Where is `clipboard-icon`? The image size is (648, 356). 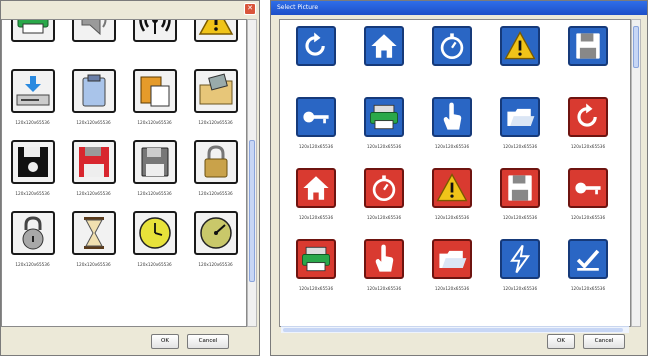 clipboard-icon is located at coordinates (93, 91).